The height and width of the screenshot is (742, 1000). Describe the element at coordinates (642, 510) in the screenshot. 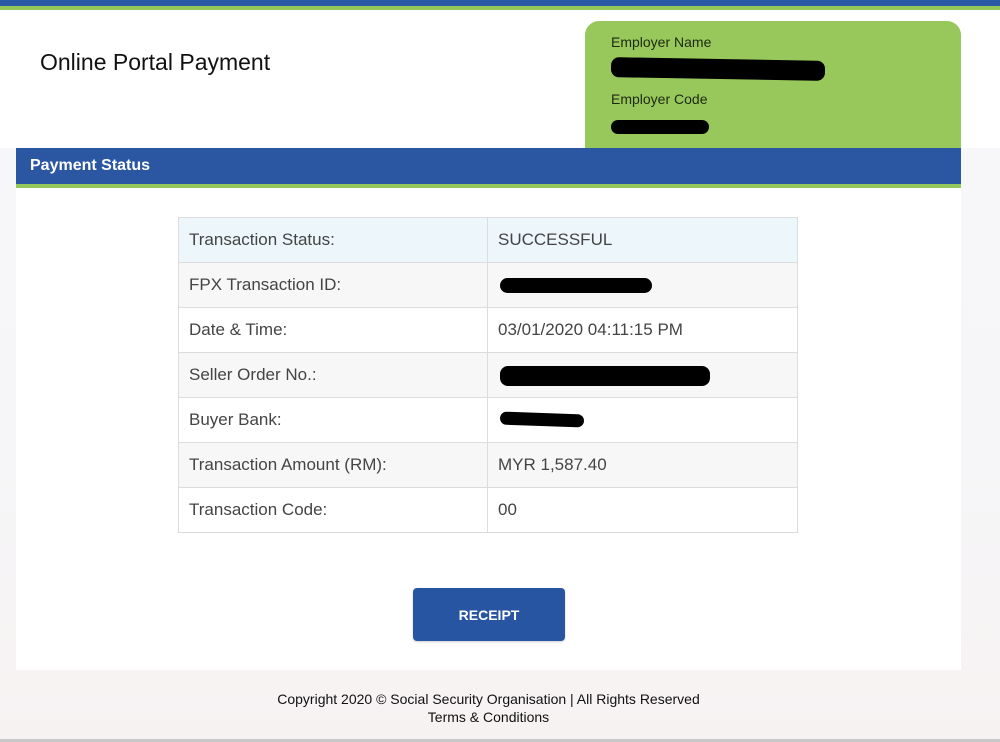

I see `transaction-code-value: 00` at that location.